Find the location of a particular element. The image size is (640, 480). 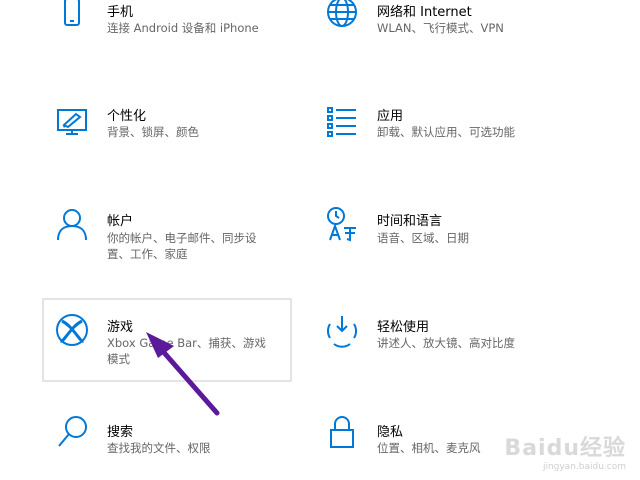

setting-tile-personalization: 个性化 背景、锁屏、颜色 is located at coordinates (167, 132).